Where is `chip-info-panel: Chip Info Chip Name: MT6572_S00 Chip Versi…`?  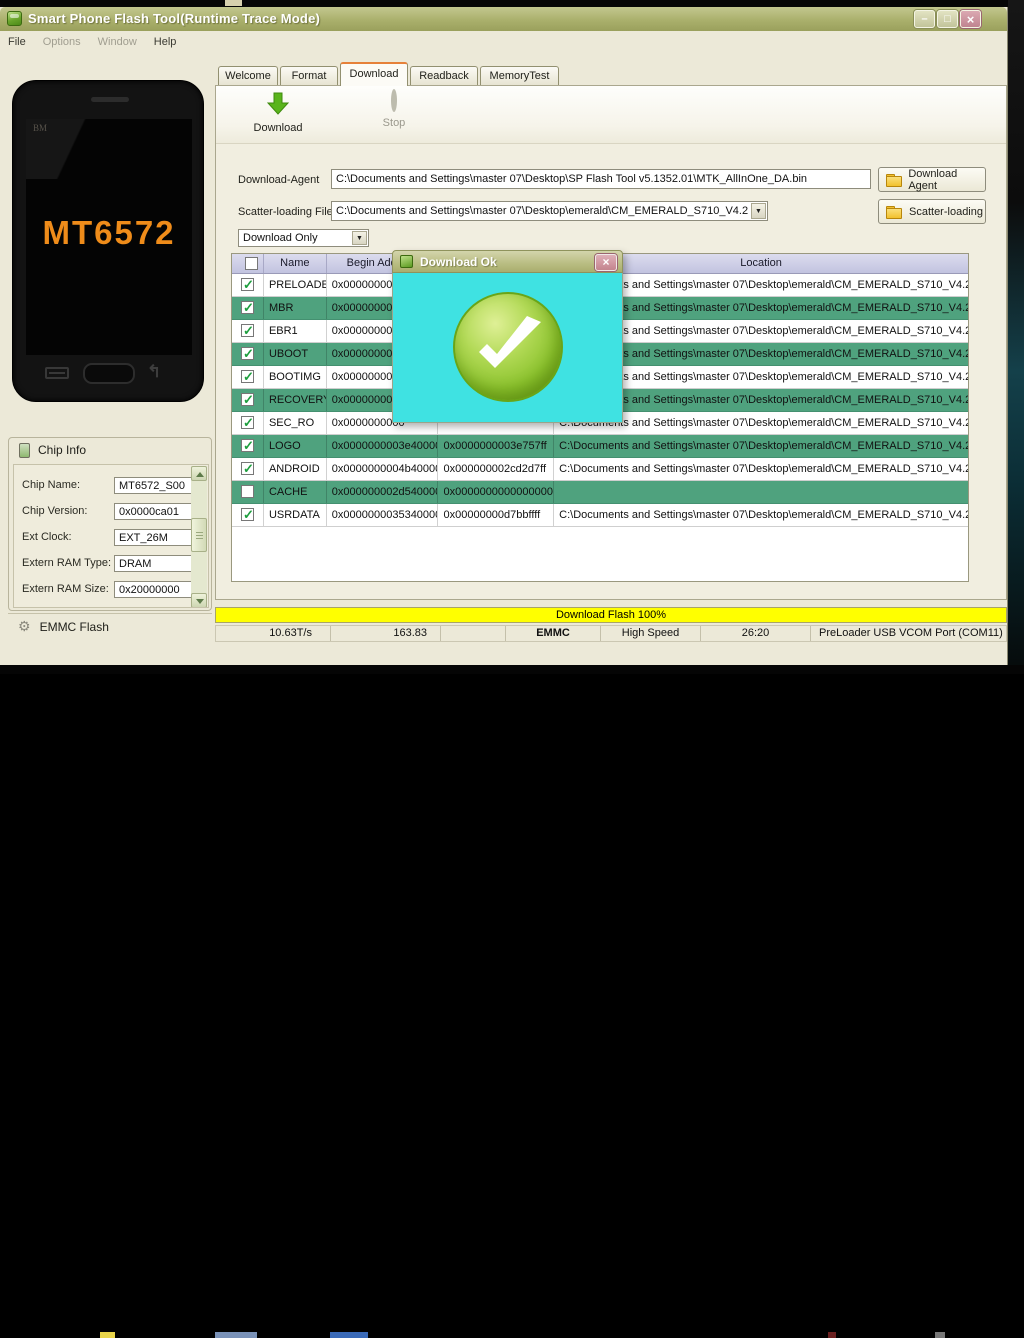 chip-info-panel: Chip Info Chip Name: MT6572_S00 Chip Versi… is located at coordinates (110, 524).